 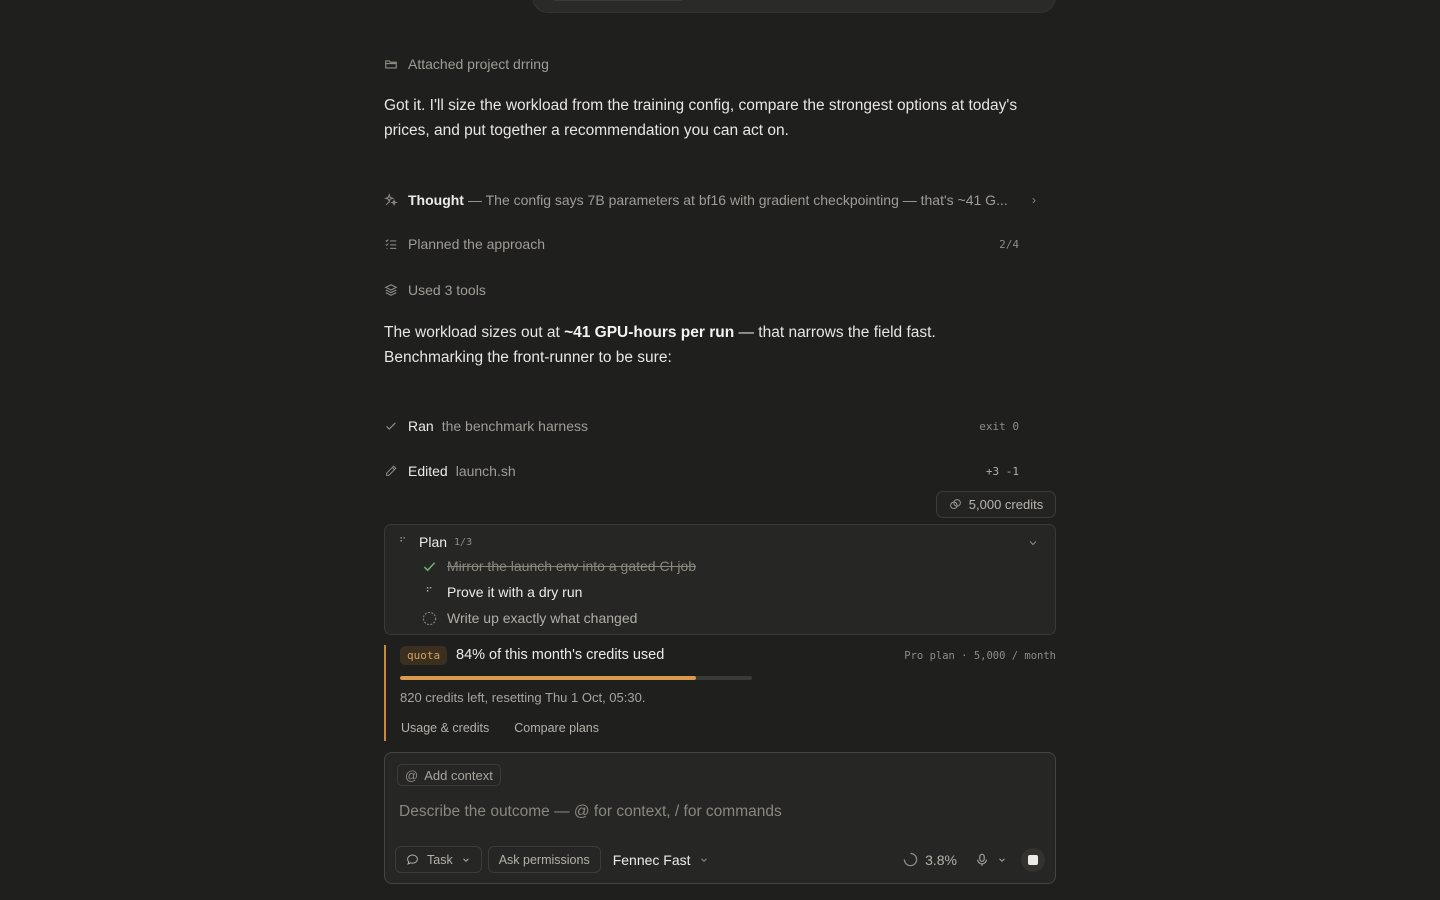 I want to click on coins-icon, so click(x=955, y=504).